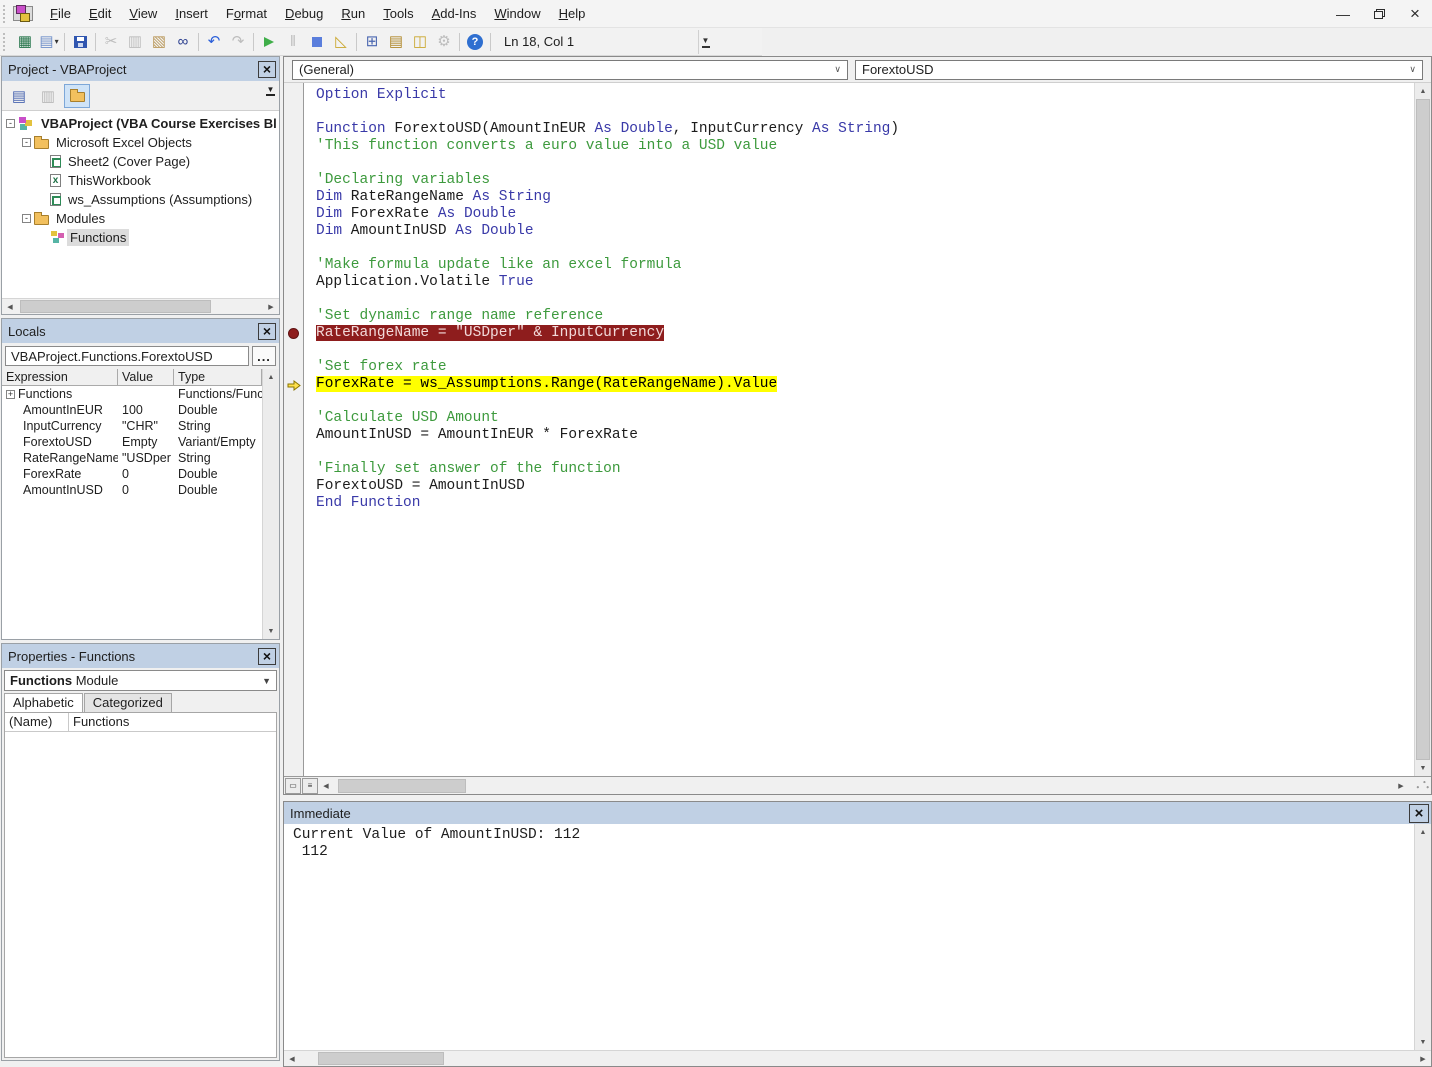 Image resolution: width=1432 pixels, height=1067 pixels. I want to click on view-code-button: ▤, so click(19, 96).